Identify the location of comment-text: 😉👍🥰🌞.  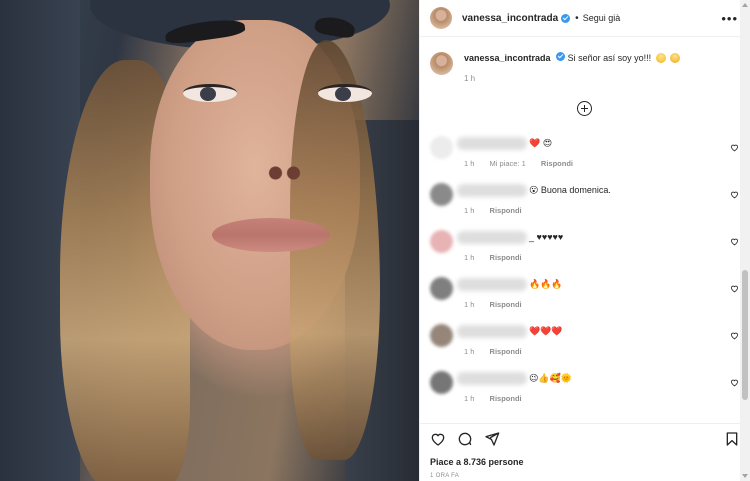
(551, 378).